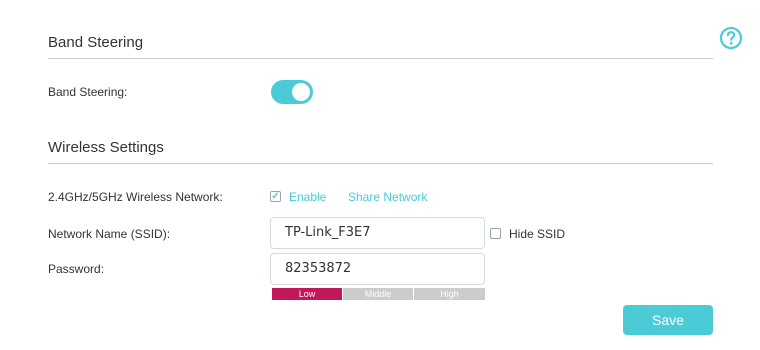  What do you see at coordinates (537, 234) in the screenshot?
I see `hide-ssid-label: Hide SSID` at bounding box center [537, 234].